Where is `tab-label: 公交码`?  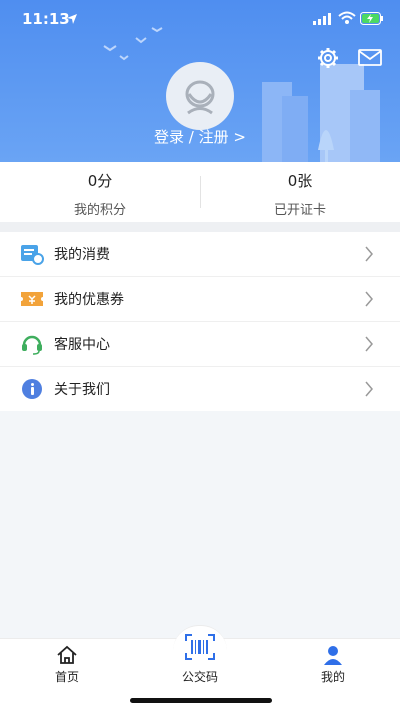 tab-label: 公交码 is located at coordinates (199, 677).